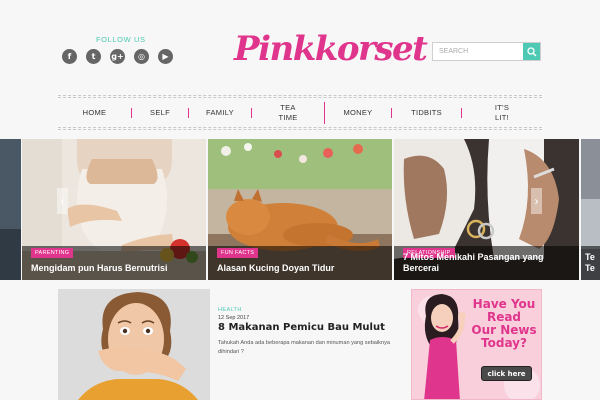 The width and height of the screenshot is (600, 400). I want to click on article-date: 12 Sep 2017, so click(234, 318).